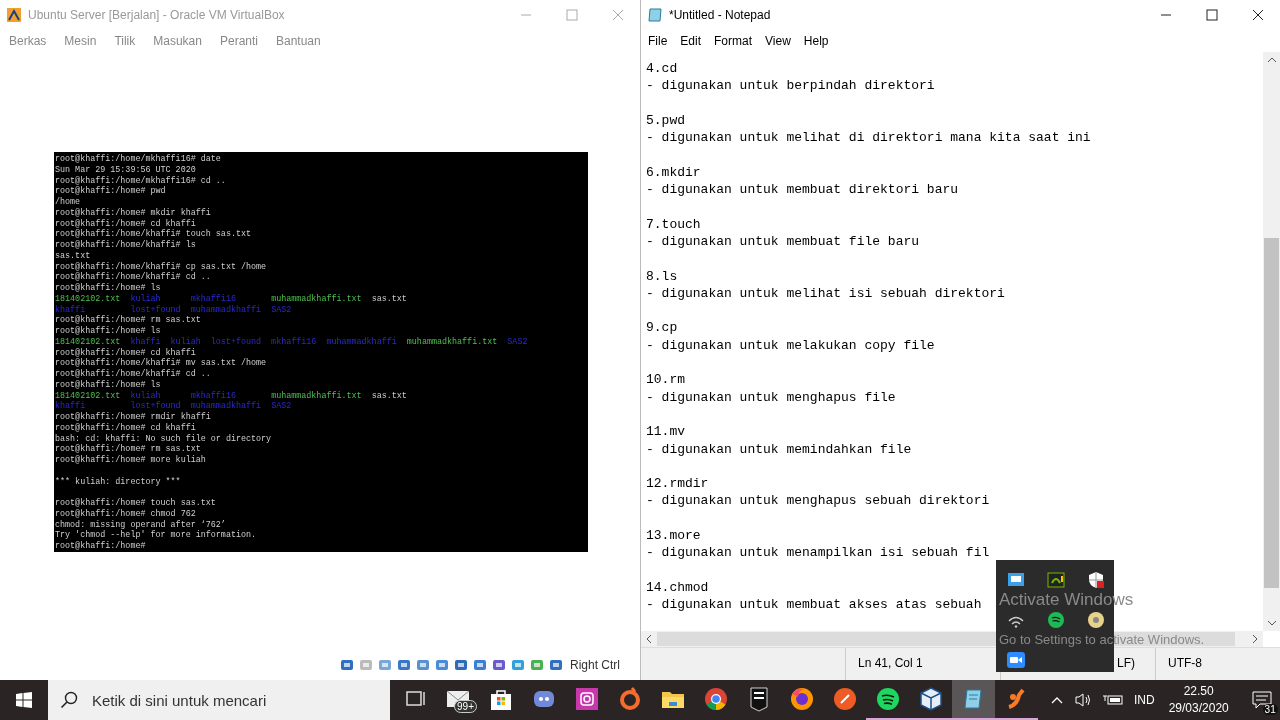 Image resolution: width=1280 pixels, height=720 pixels. Describe the element at coordinates (101, 546) in the screenshot. I see `terminal-line: root@khaffi:/home#` at that location.